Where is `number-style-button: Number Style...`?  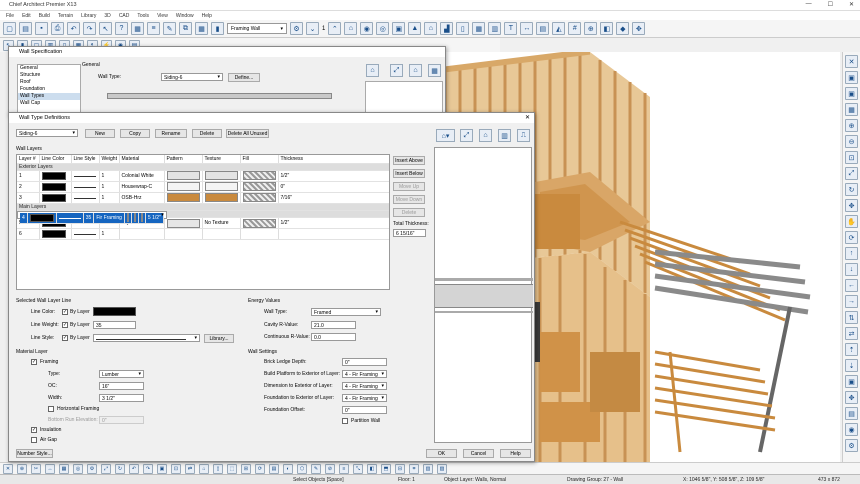 number-style-button: Number Style... is located at coordinates (34, 453).